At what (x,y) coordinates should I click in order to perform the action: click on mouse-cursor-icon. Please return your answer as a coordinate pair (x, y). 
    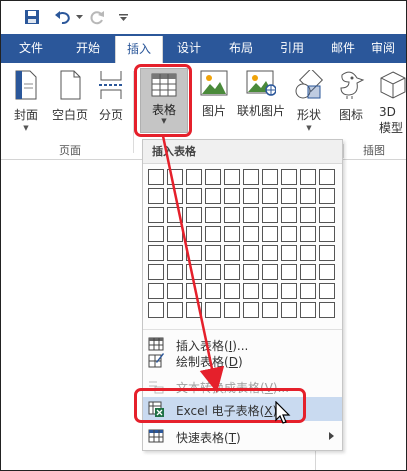
    Looking at the image, I should click on (283, 412).